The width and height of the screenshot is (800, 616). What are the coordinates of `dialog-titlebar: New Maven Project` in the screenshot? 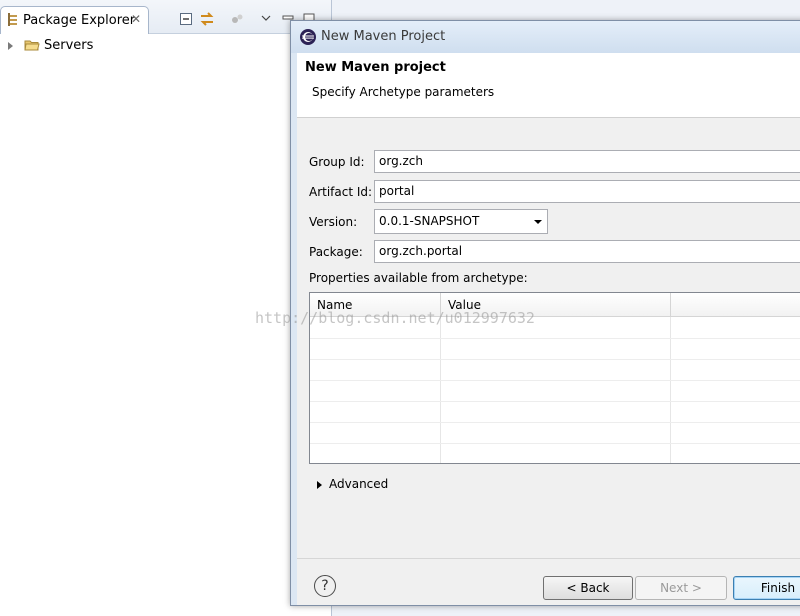 It's located at (545, 37).